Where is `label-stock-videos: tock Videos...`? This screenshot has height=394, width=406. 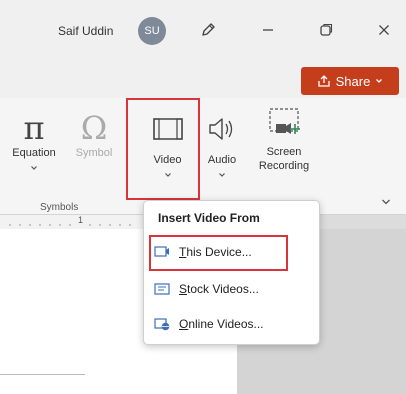
label-stock-videos: tock Videos... is located at coordinates (223, 289).